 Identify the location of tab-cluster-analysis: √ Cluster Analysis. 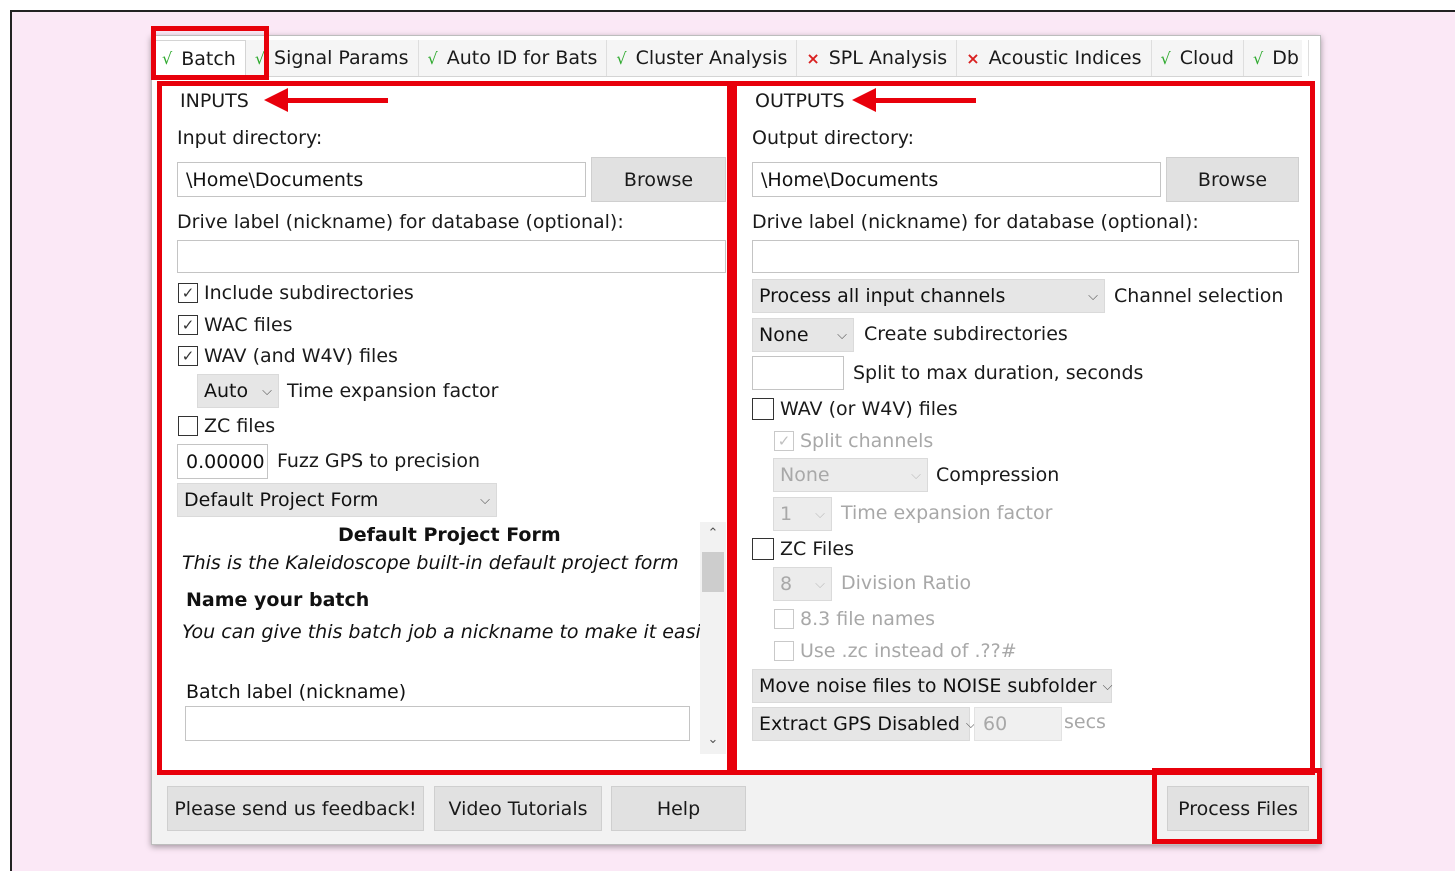
(702, 58).